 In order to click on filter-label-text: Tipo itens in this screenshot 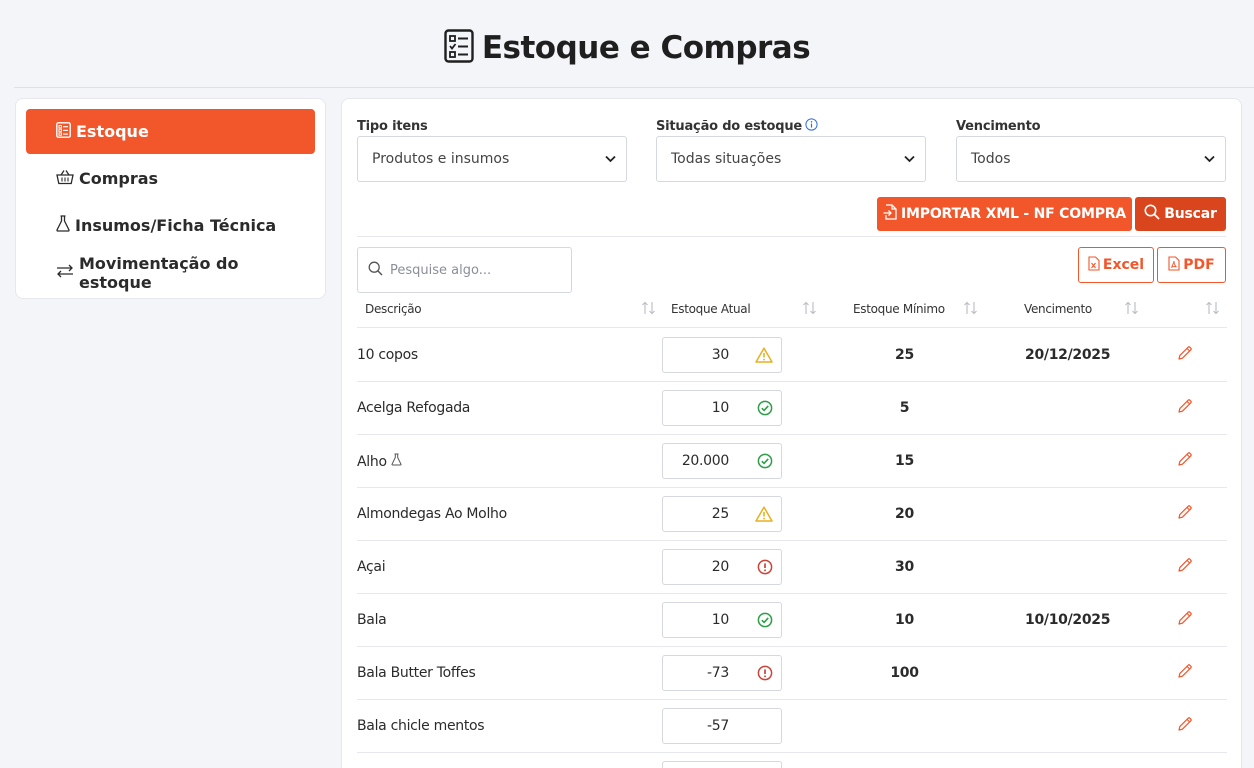, I will do `click(392, 126)`.